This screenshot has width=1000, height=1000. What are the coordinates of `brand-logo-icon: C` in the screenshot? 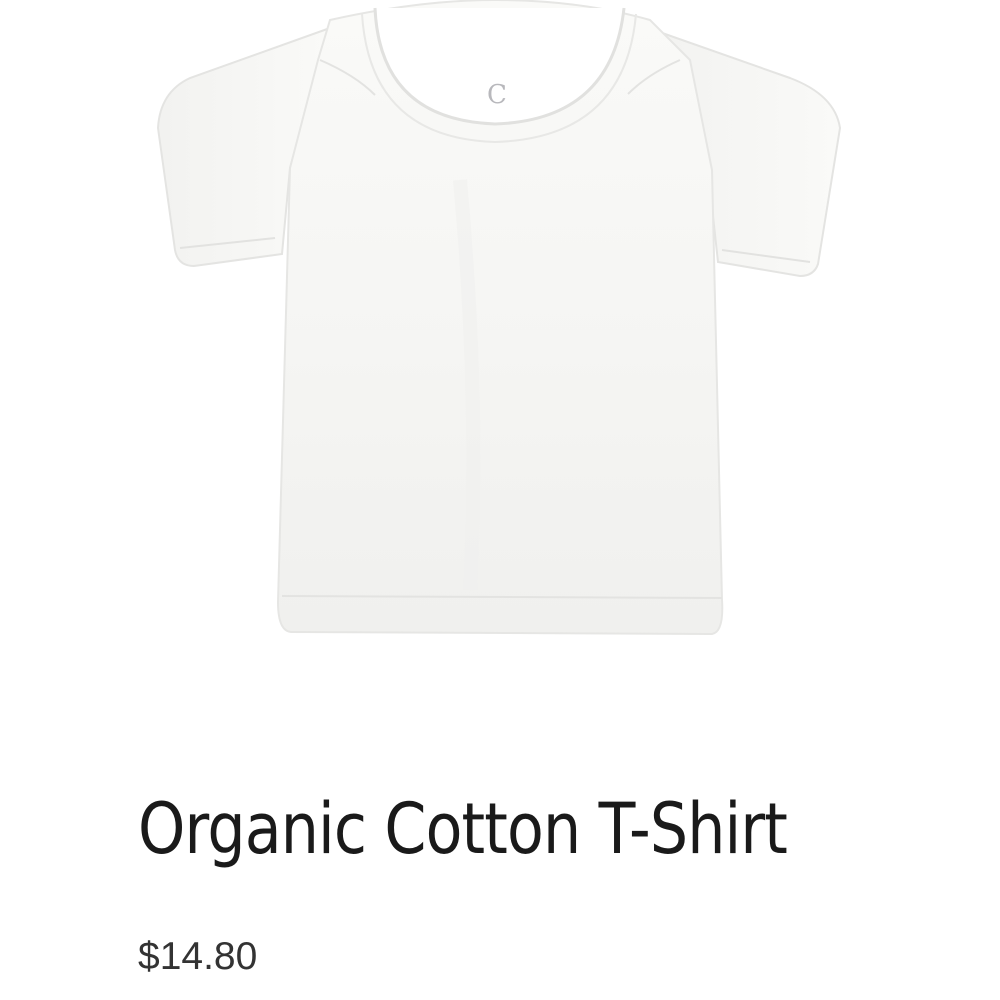 It's located at (497, 95).